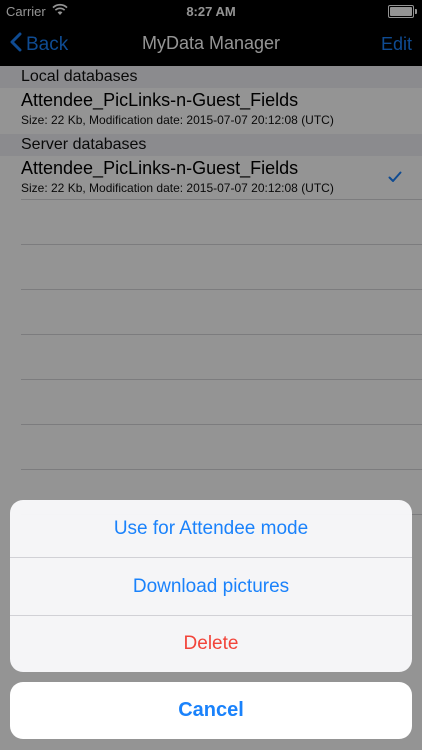 This screenshot has height=750, width=422. What do you see at coordinates (211, 644) in the screenshot?
I see `delete-button: Delete` at bounding box center [211, 644].